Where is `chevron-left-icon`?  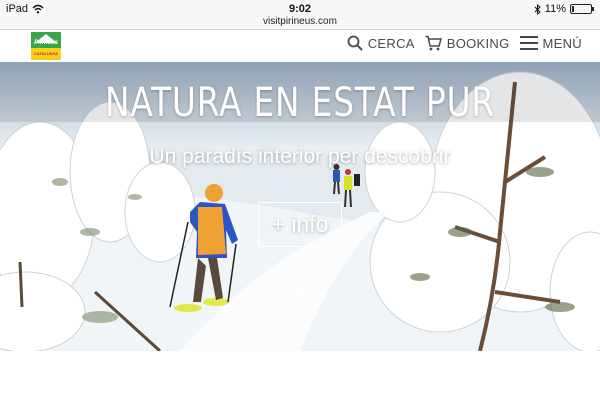 chevron-left-icon is located at coordinates (16, 185).